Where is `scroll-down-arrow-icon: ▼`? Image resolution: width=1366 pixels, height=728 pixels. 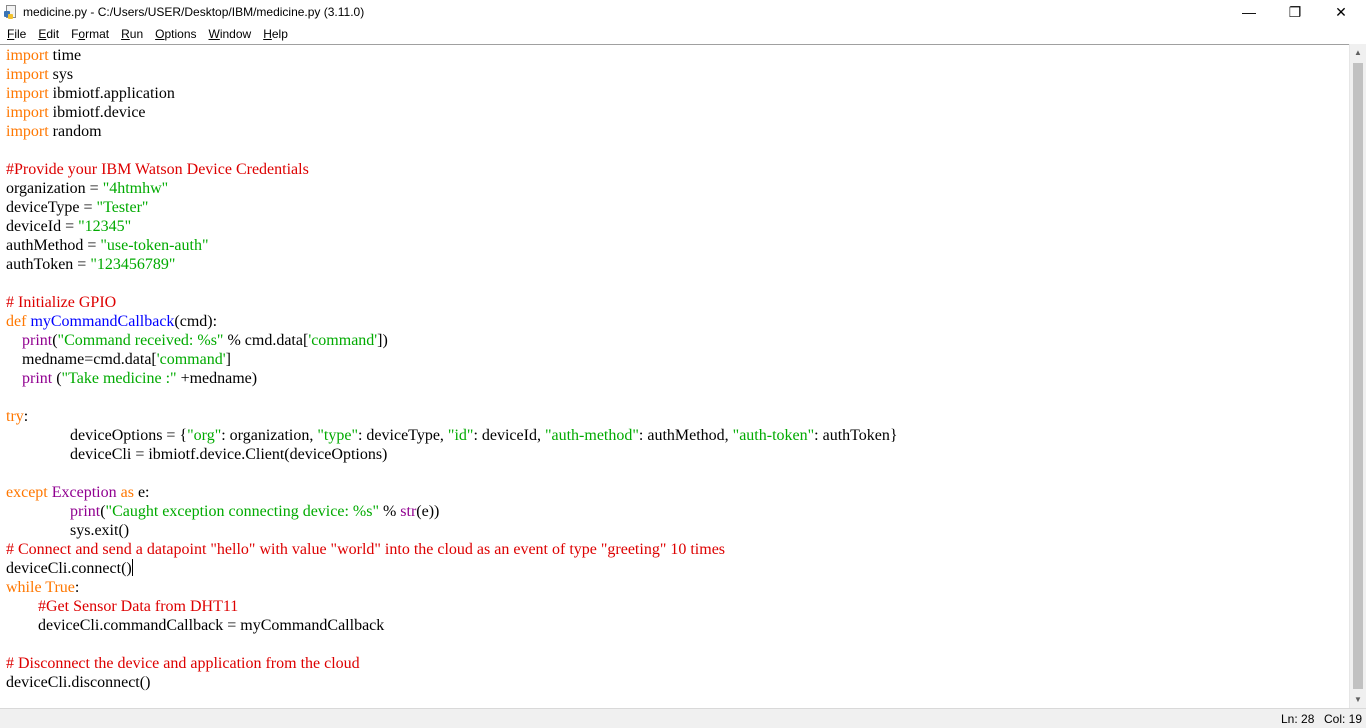 scroll-down-arrow-icon: ▼ is located at coordinates (1358, 699).